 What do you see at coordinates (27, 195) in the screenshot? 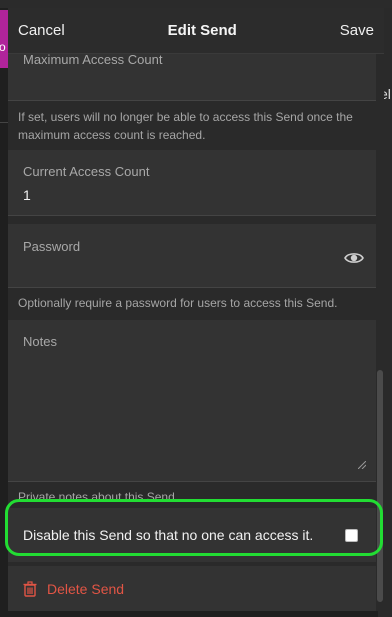
I see `current-access-count-value: 1` at bounding box center [27, 195].